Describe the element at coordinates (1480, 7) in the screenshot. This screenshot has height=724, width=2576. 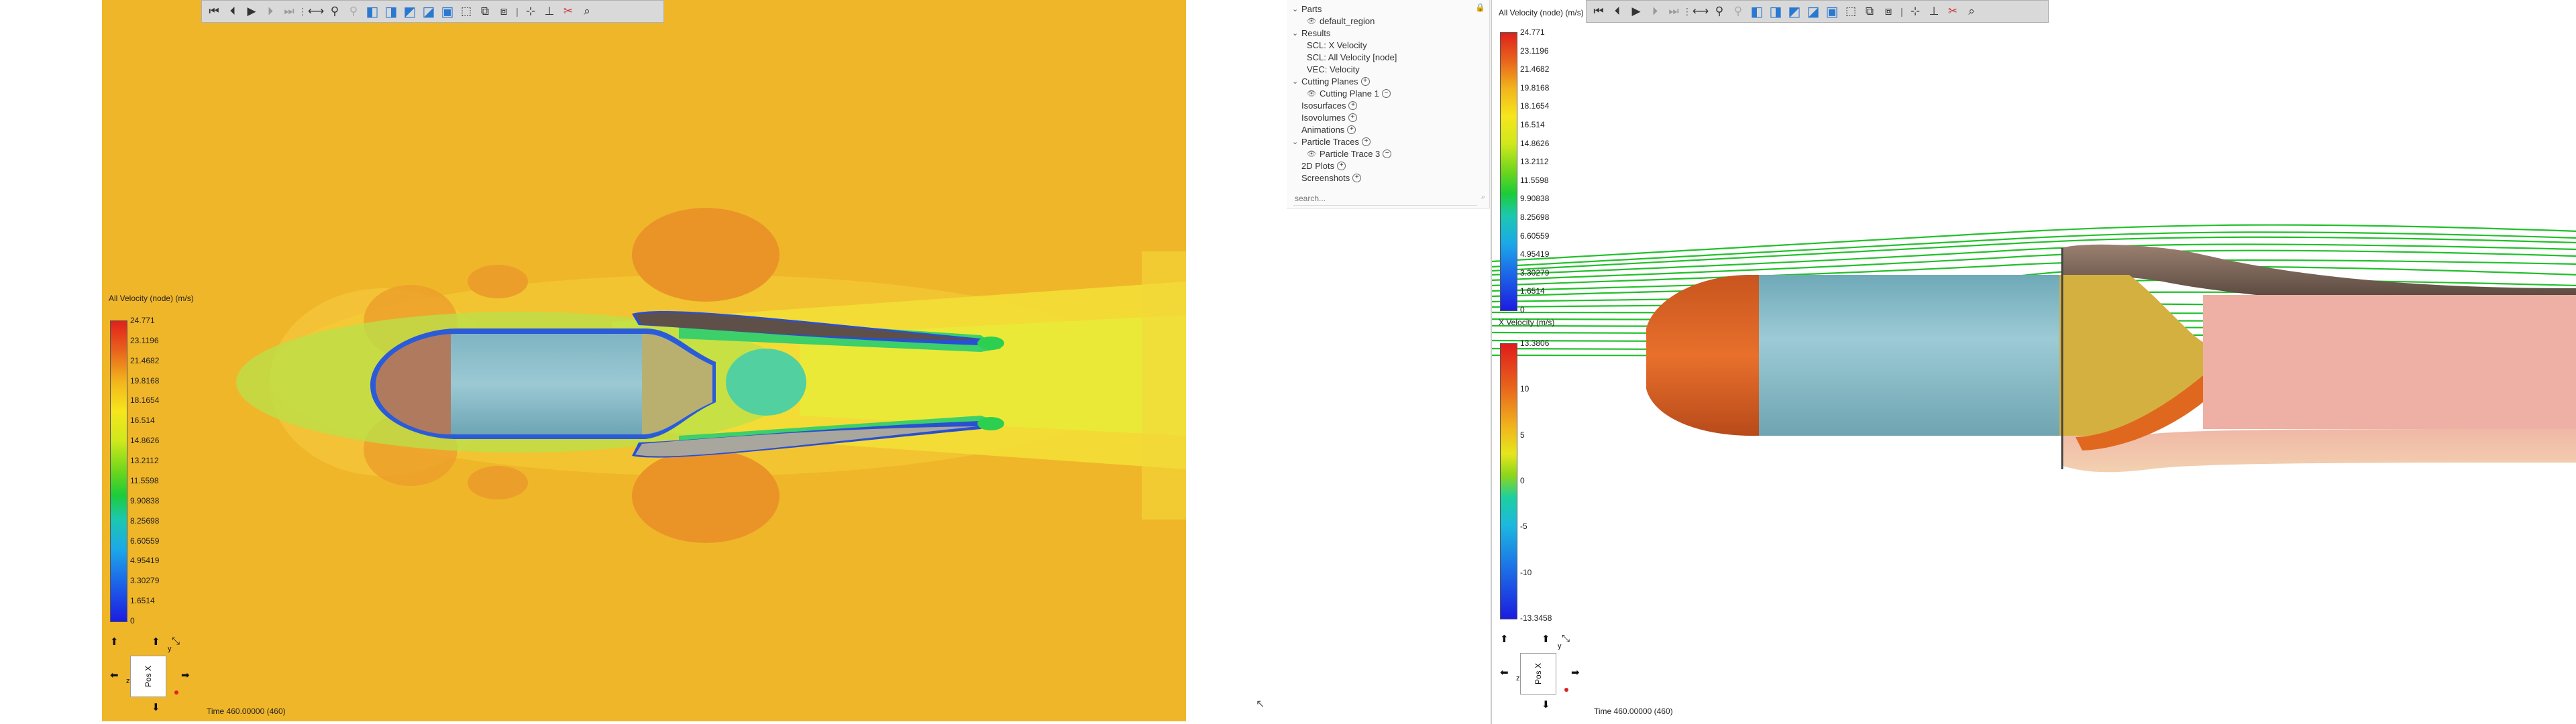
I see `lock-icon: 🔒` at that location.